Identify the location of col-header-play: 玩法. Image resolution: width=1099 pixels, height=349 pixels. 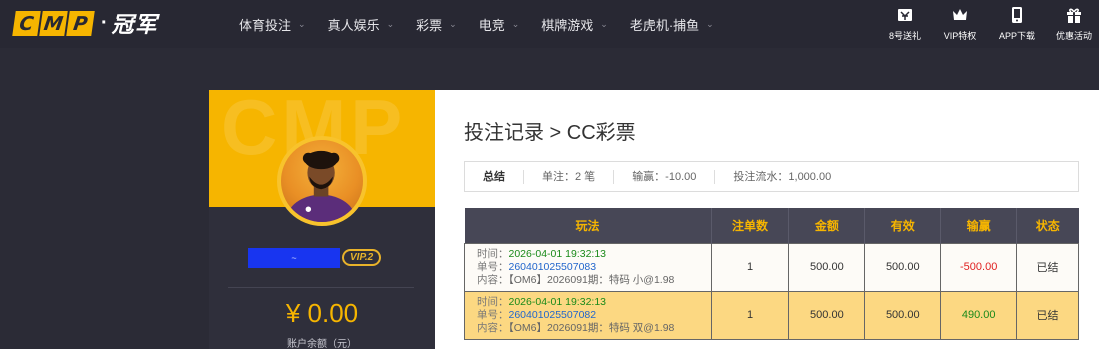
(588, 225).